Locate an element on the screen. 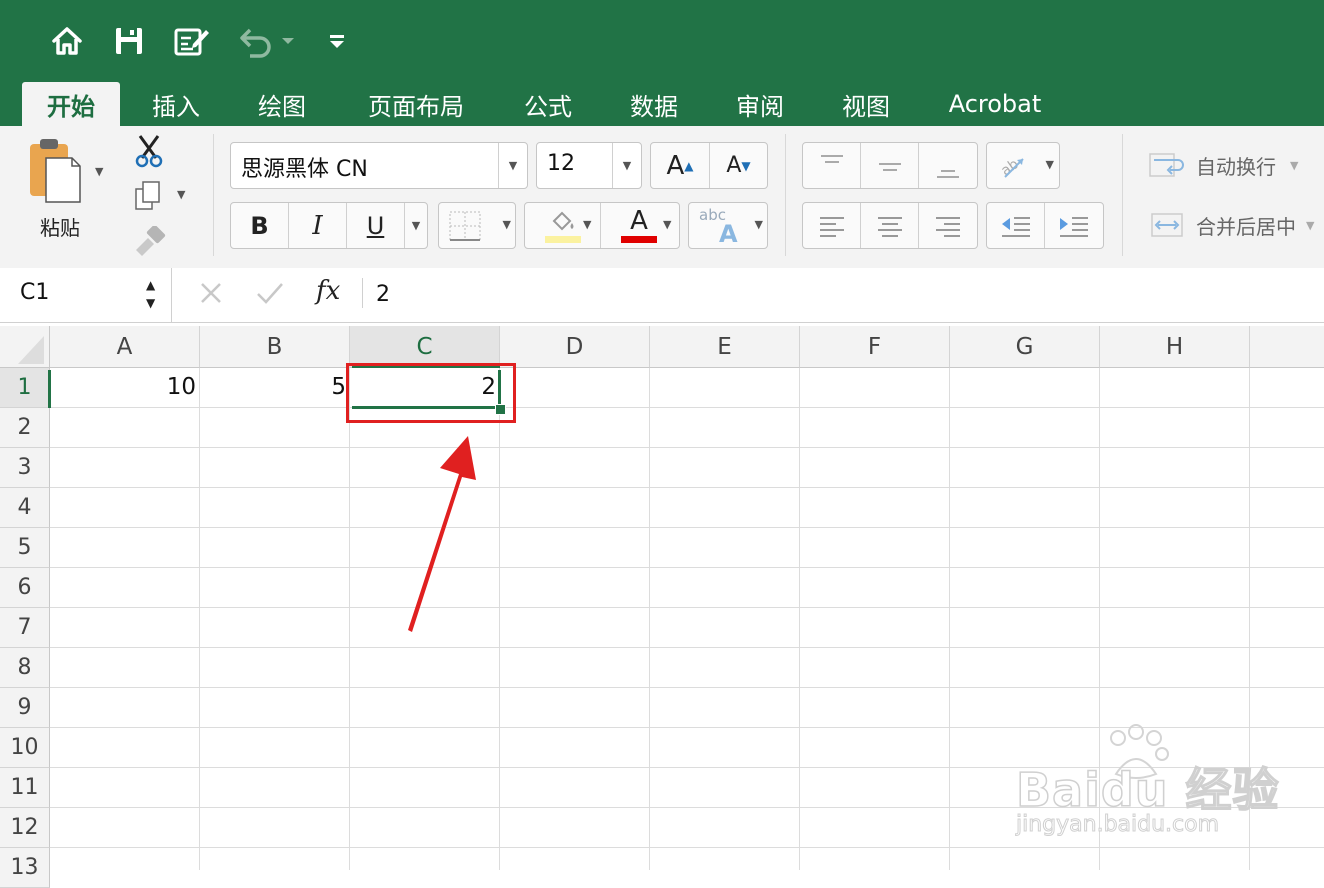  watermark-url: jingyan.baidu.com is located at coordinates (1117, 825).